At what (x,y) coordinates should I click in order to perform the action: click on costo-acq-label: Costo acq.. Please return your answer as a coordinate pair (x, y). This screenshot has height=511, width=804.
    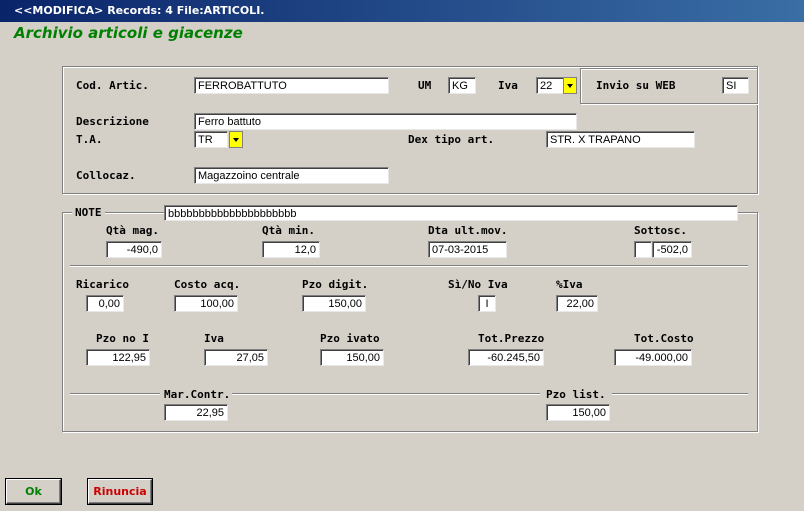
    Looking at the image, I should click on (207, 284).